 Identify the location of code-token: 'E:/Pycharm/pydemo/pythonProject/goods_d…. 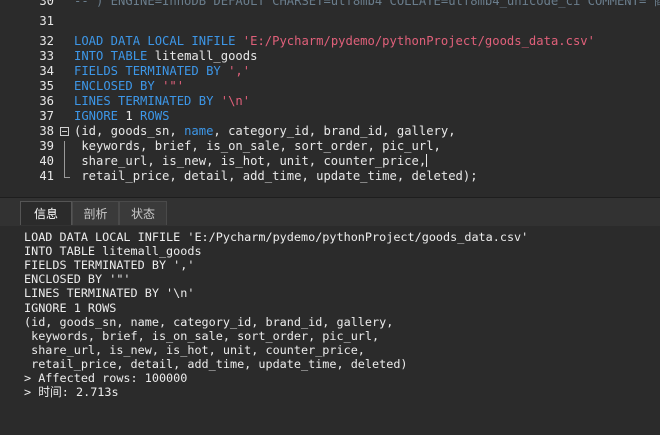
(418, 41).